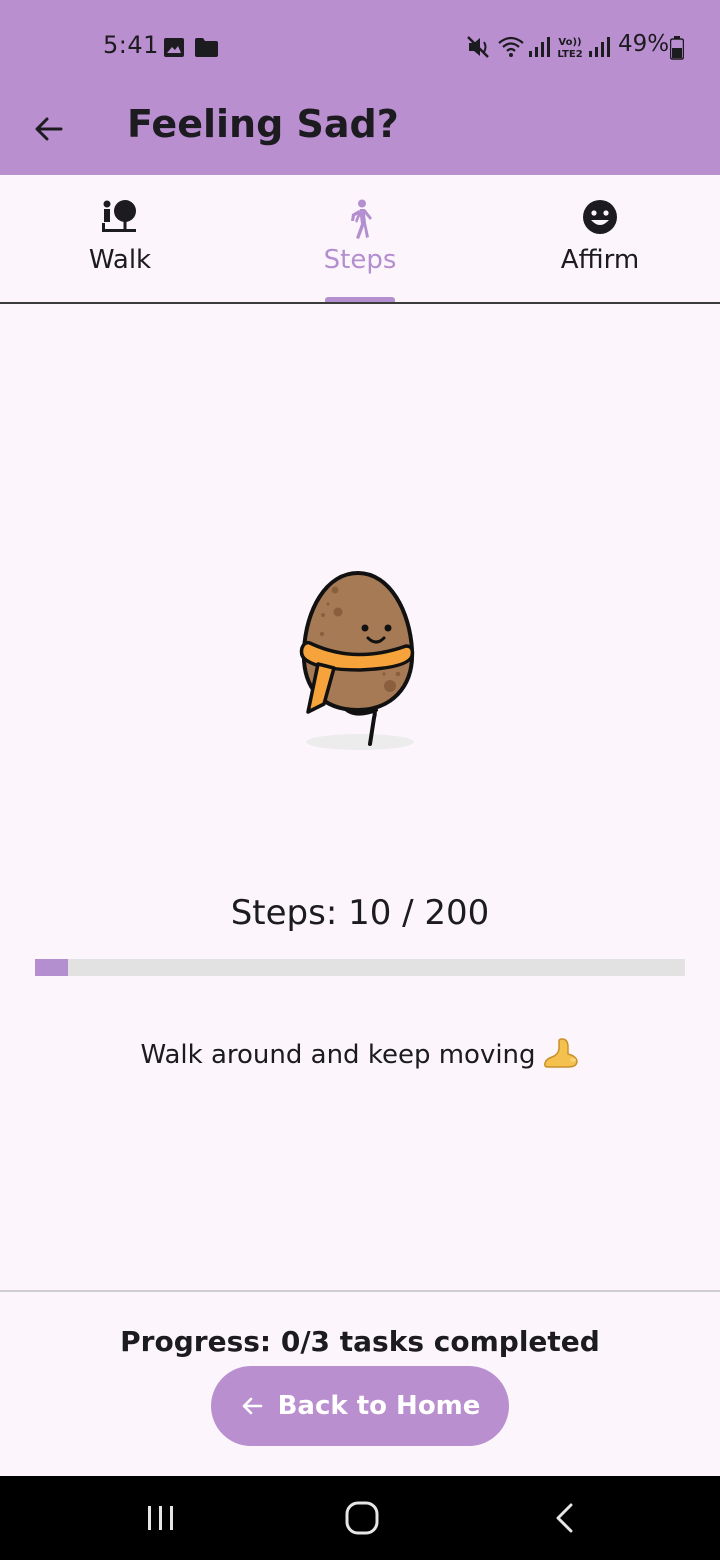  What do you see at coordinates (131, 45) in the screenshot?
I see `status-time: 5:41` at bounding box center [131, 45].